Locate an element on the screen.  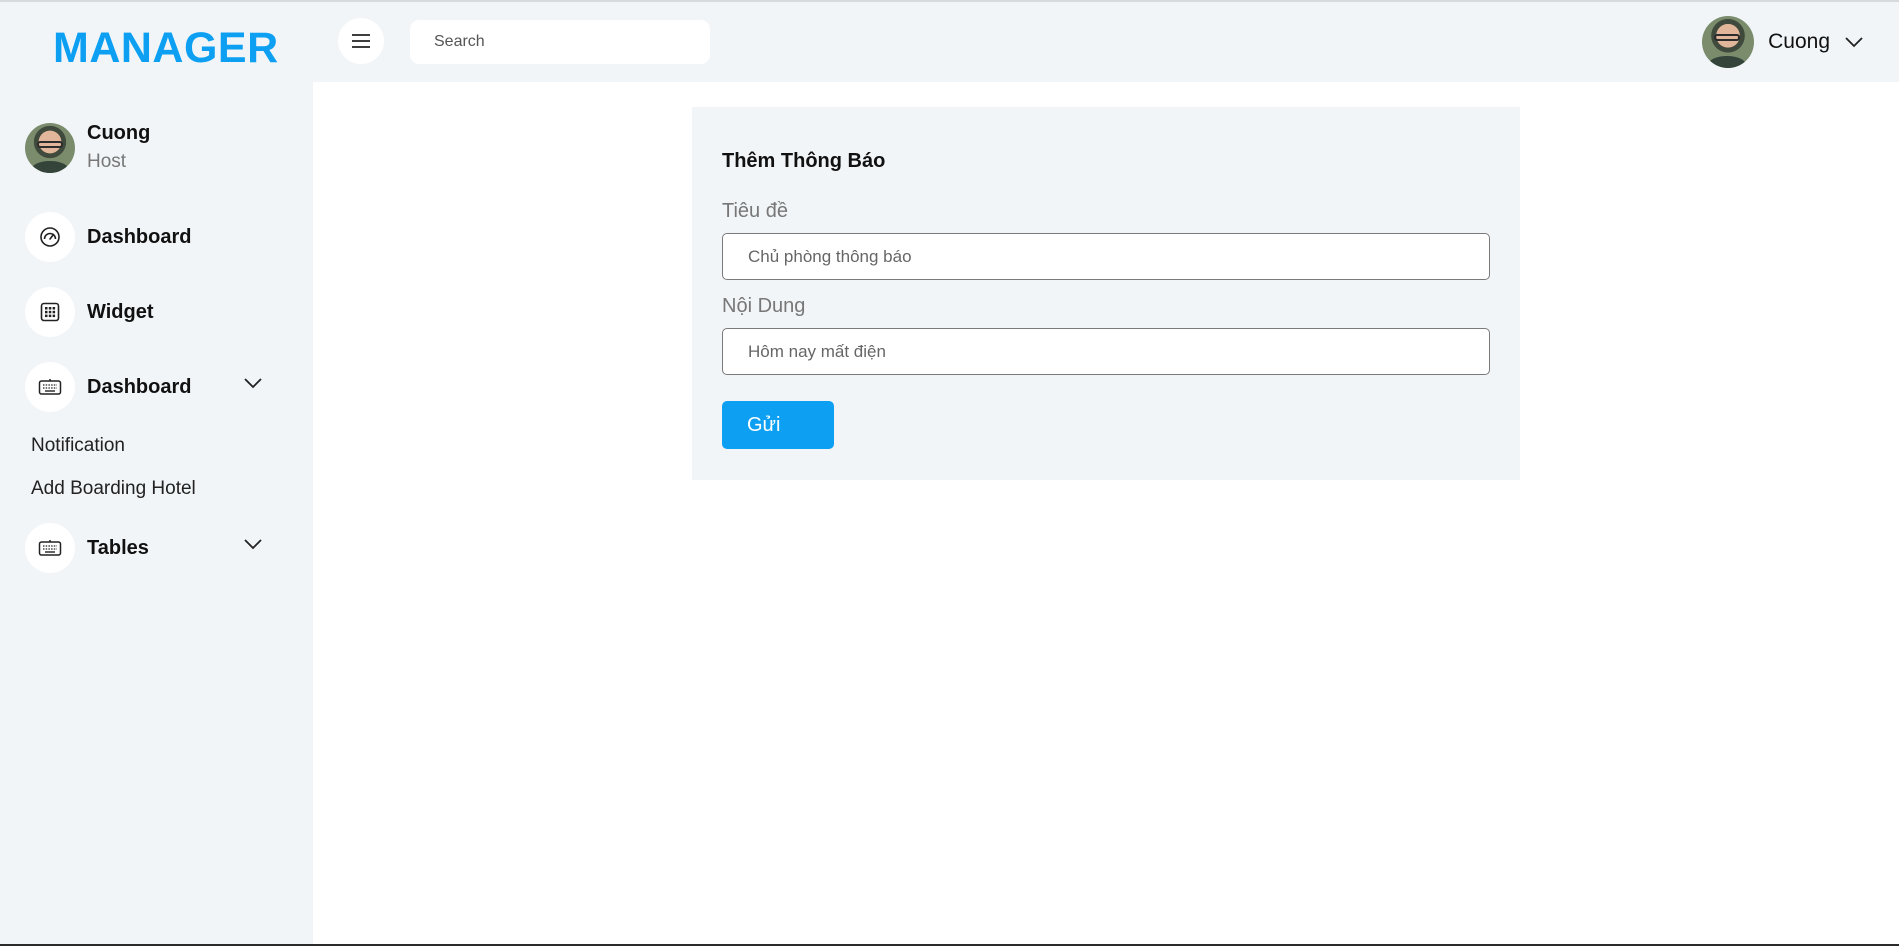
sidebar-subitem-add-boarding-hotel: Add Boarding Hotel is located at coordinates (113, 489).